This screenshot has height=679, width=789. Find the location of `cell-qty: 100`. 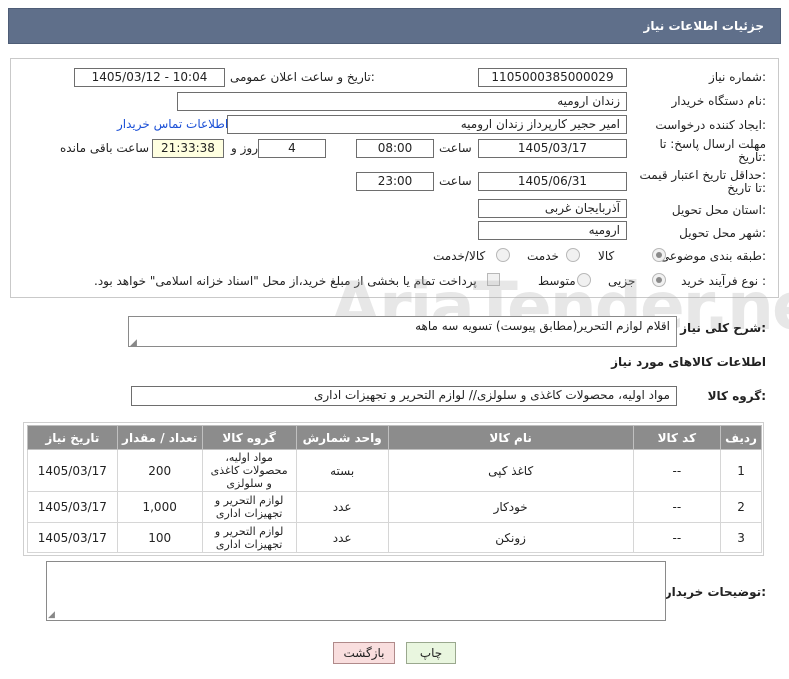

cell-qty: 100 is located at coordinates (159, 537).